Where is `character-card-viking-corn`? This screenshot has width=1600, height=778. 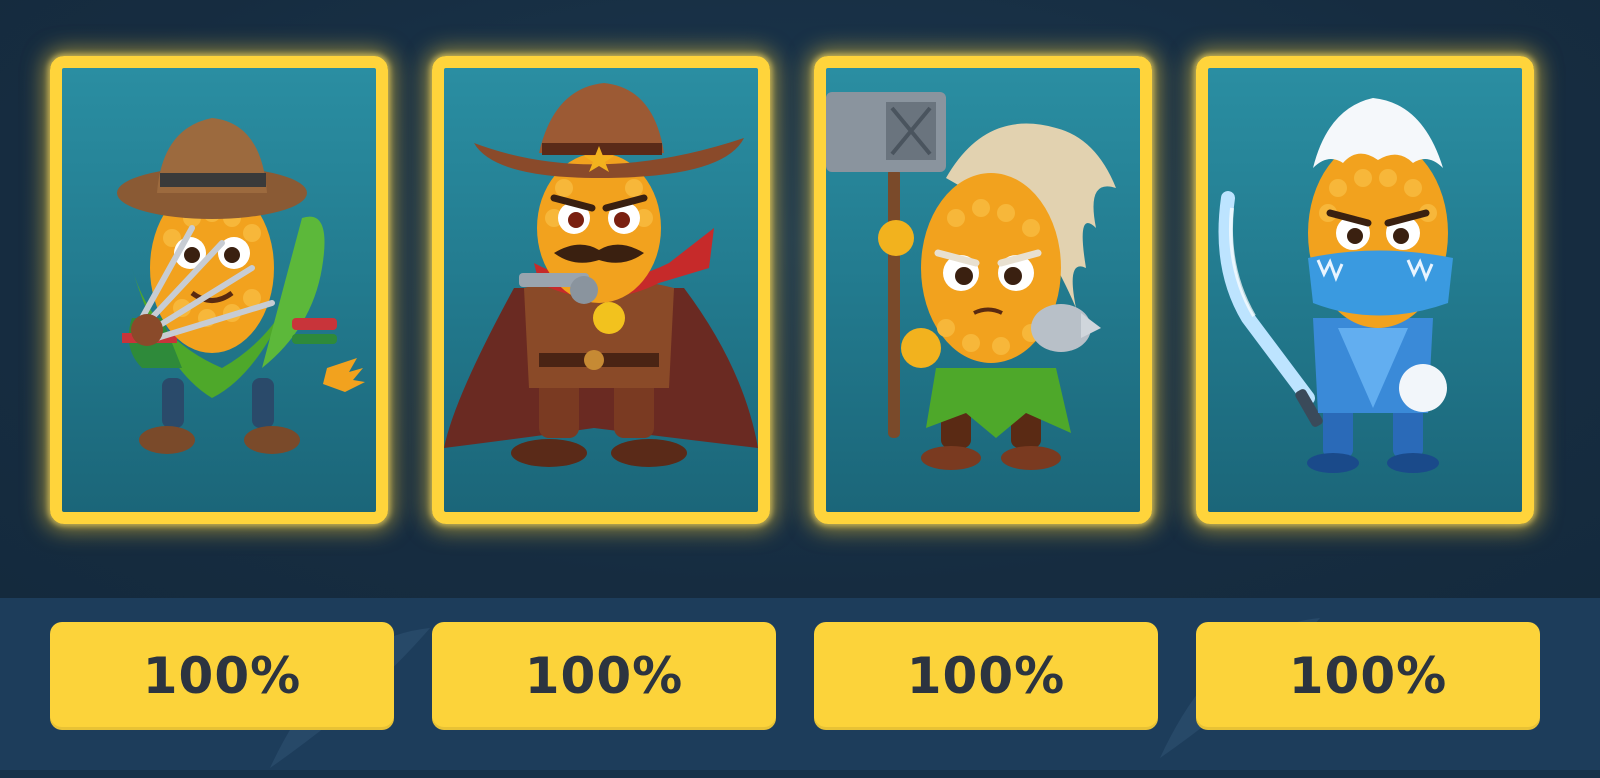
character-card-viking-corn is located at coordinates (983, 290).